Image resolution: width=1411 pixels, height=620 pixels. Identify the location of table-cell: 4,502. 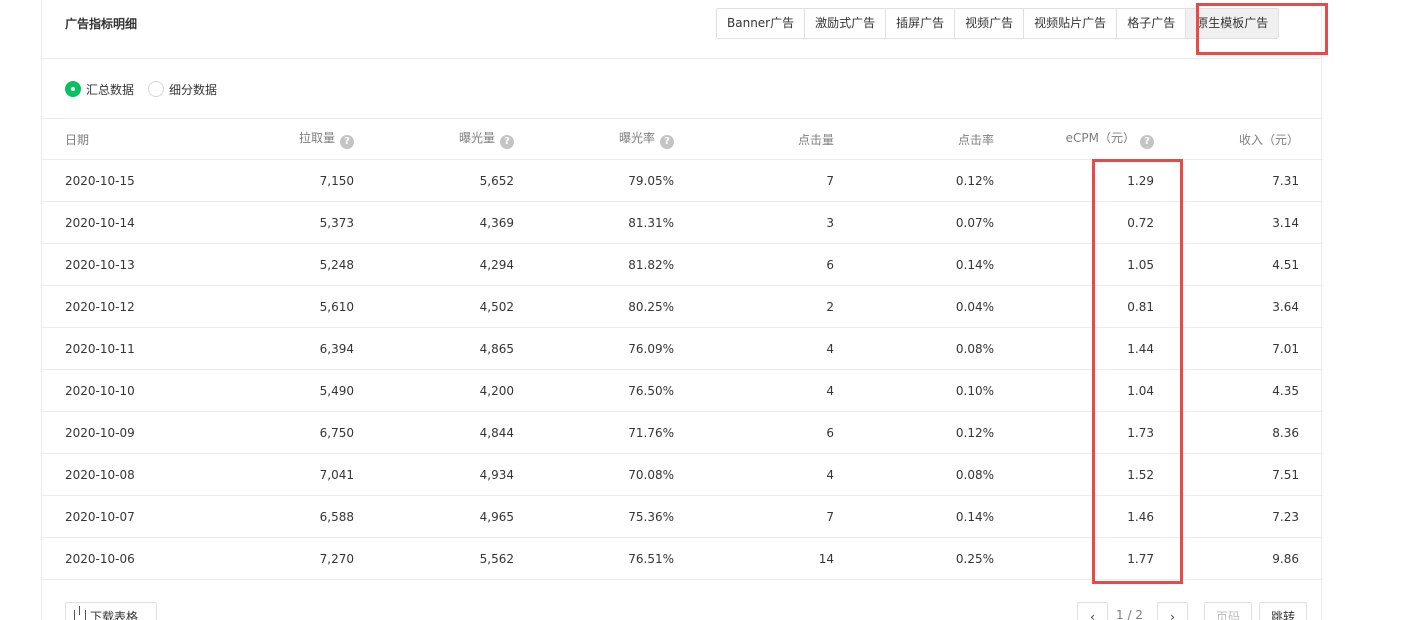
(496, 306).